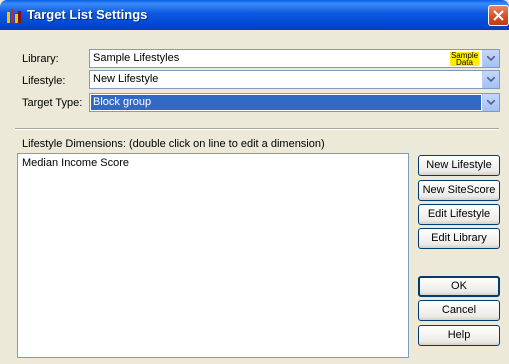 The height and width of the screenshot is (364, 509). Describe the element at coordinates (75, 163) in the screenshot. I see `list-item: Median Income Score` at that location.